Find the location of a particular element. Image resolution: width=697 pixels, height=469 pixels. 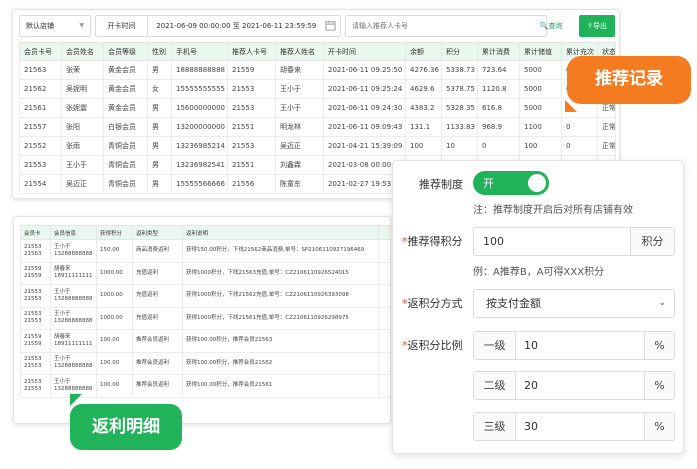

cell-line: 王小于 is located at coordinates (62, 314).